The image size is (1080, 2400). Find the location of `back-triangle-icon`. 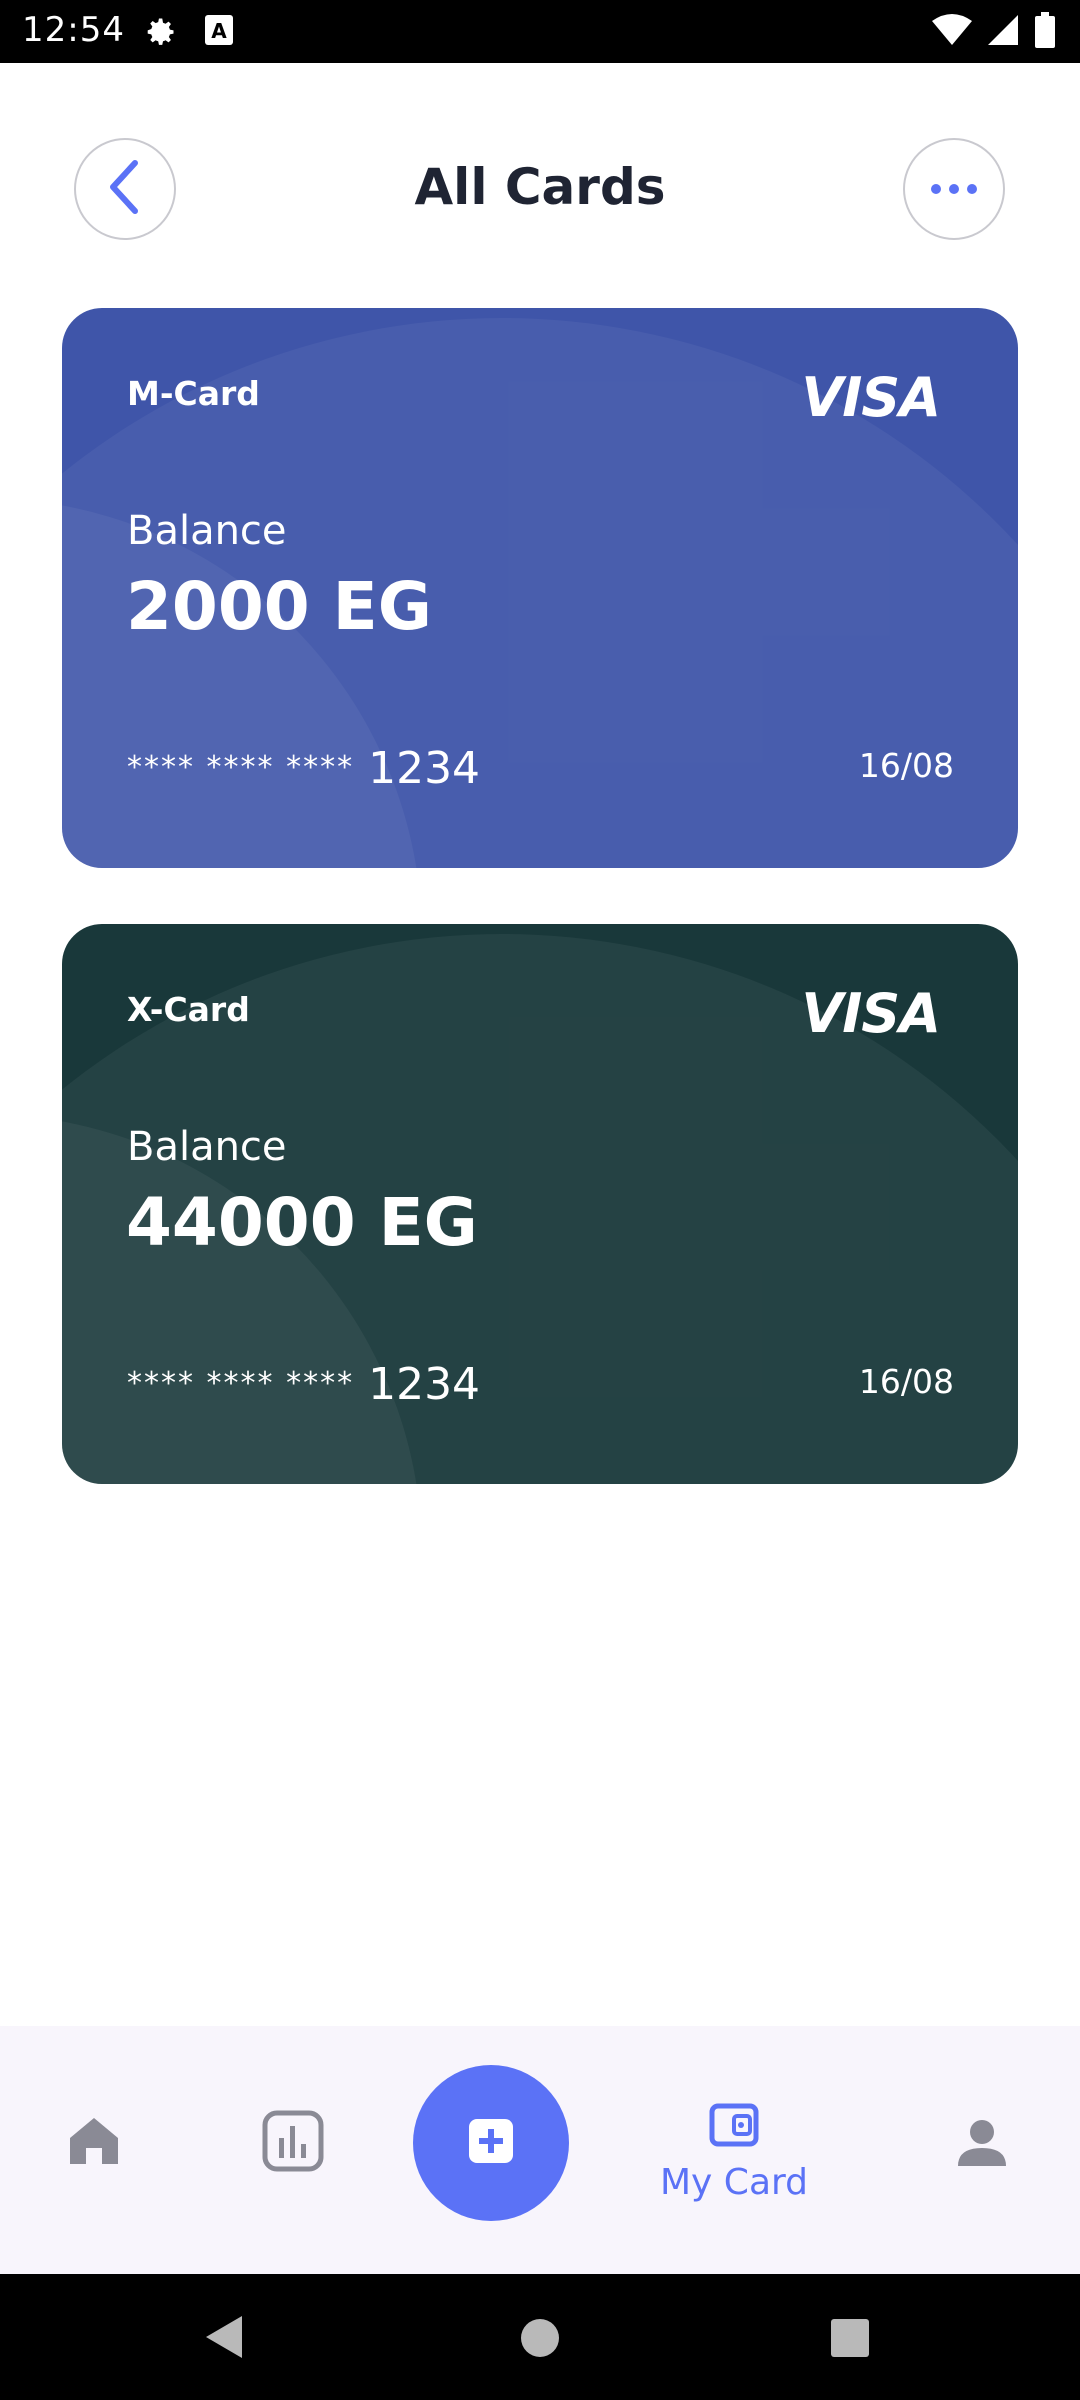

back-triangle-icon is located at coordinates (224, 2339).